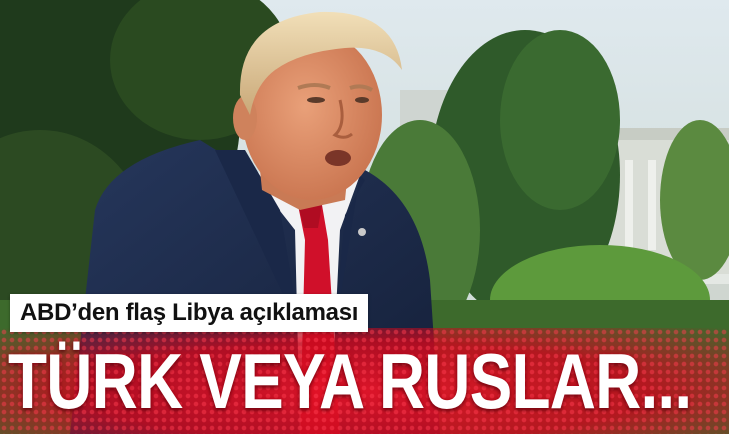 This screenshot has height=434, width=729. I want to click on kicker-label: ABD’den flaş Libya açıklaması, so click(189, 313).